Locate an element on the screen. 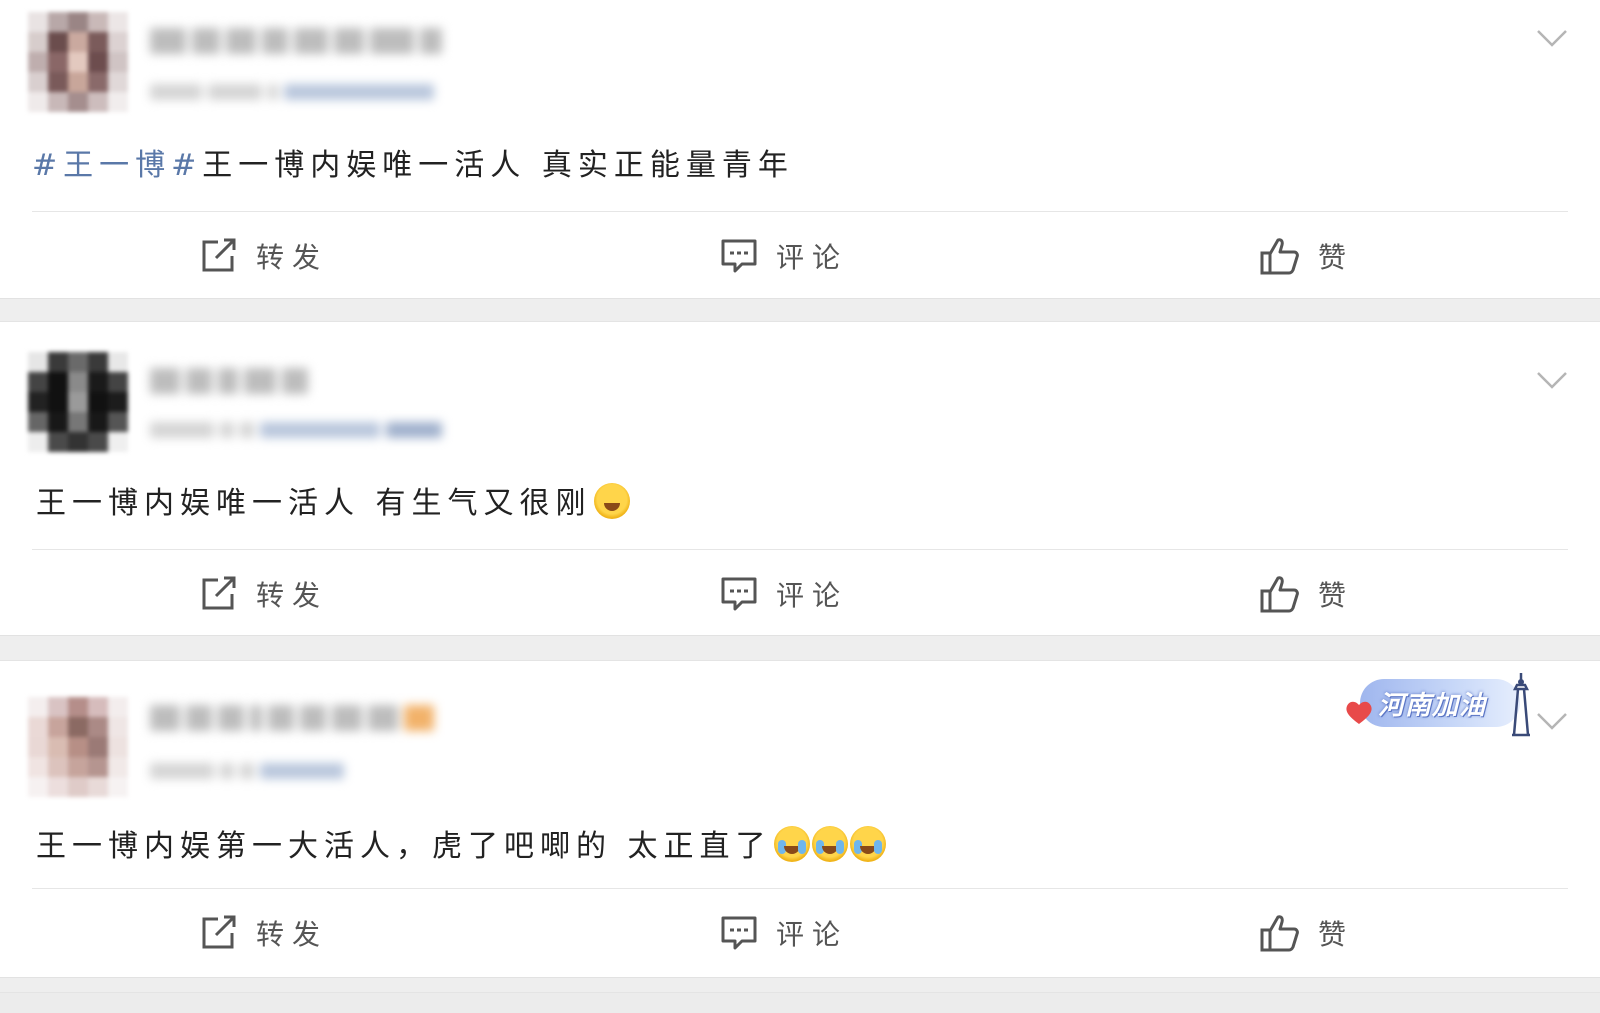  post-text: #王一博#王一博内娱唯一活人 真实正能量青年 is located at coordinates (413, 162).